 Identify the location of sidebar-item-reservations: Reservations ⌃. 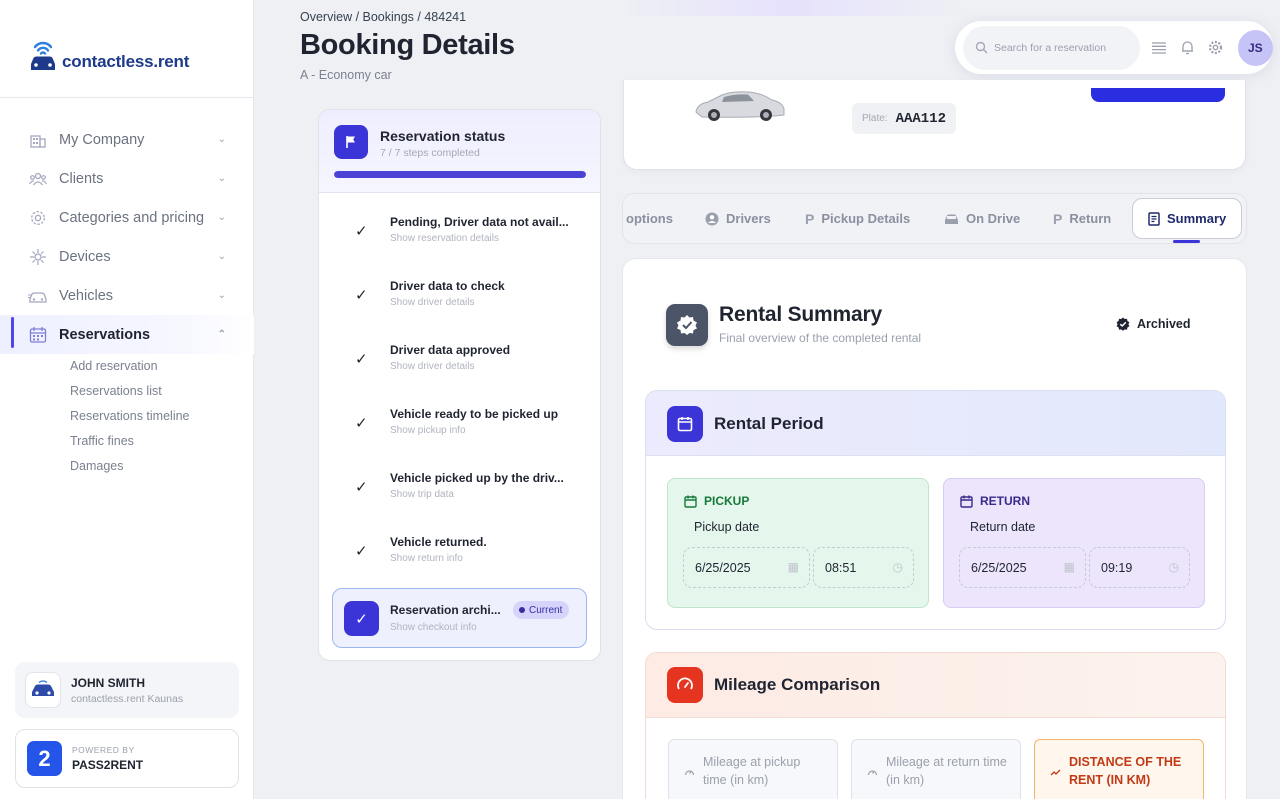
(127, 334).